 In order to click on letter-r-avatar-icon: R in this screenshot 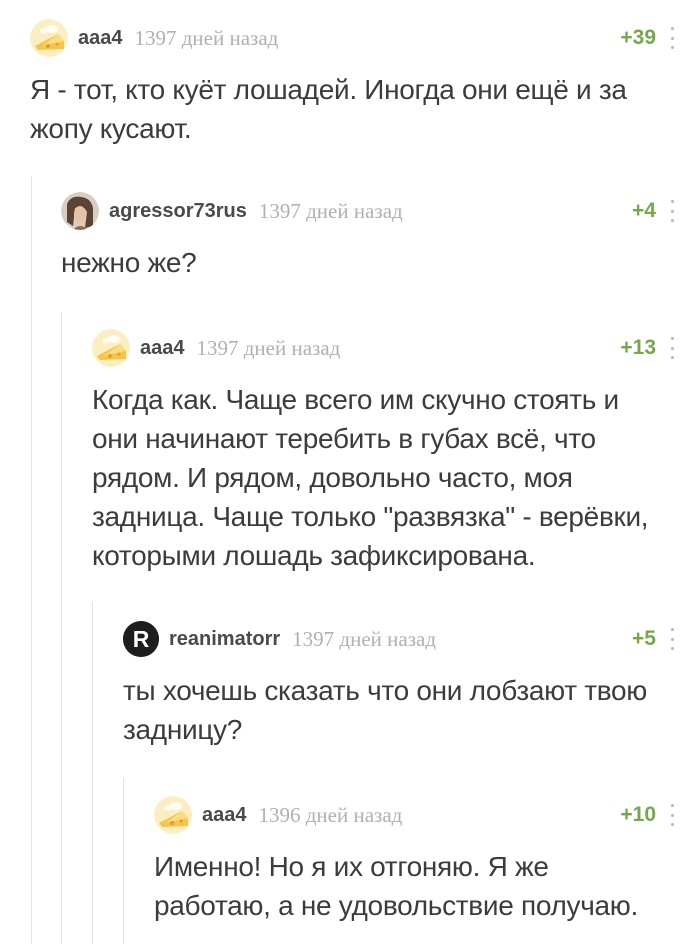, I will do `click(141, 639)`.